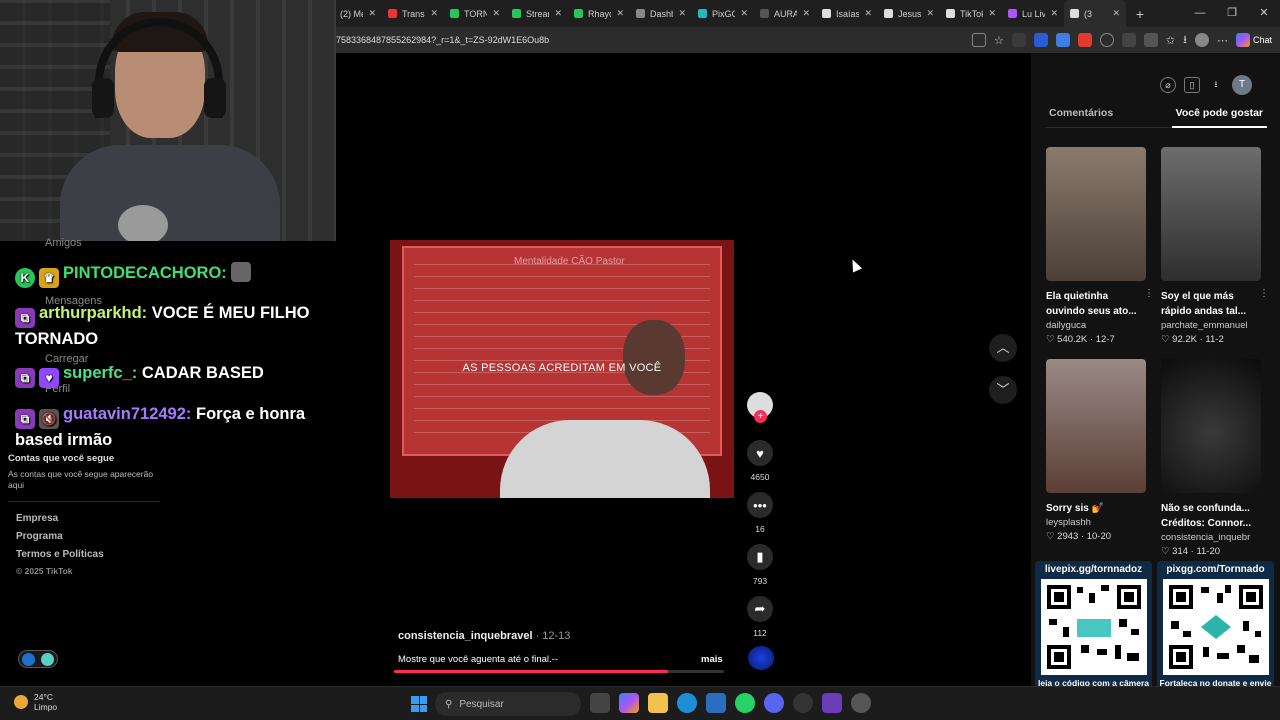  I want to click on puzzle-icon, so click(1128, 40).